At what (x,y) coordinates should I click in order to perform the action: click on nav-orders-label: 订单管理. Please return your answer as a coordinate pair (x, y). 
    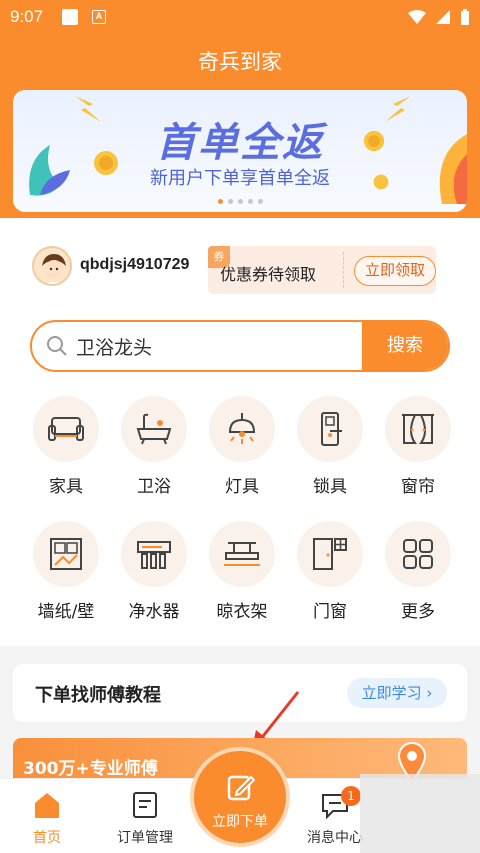
    Looking at the image, I should click on (145, 838).